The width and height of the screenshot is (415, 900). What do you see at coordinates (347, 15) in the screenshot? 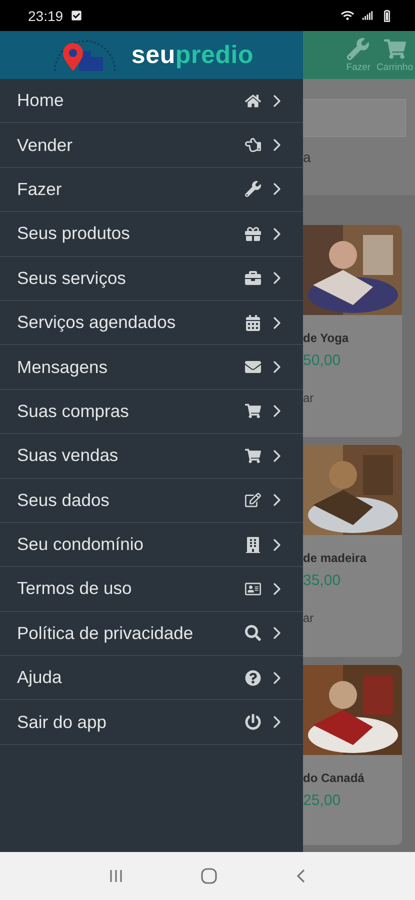
I see `wifi-icon` at bounding box center [347, 15].